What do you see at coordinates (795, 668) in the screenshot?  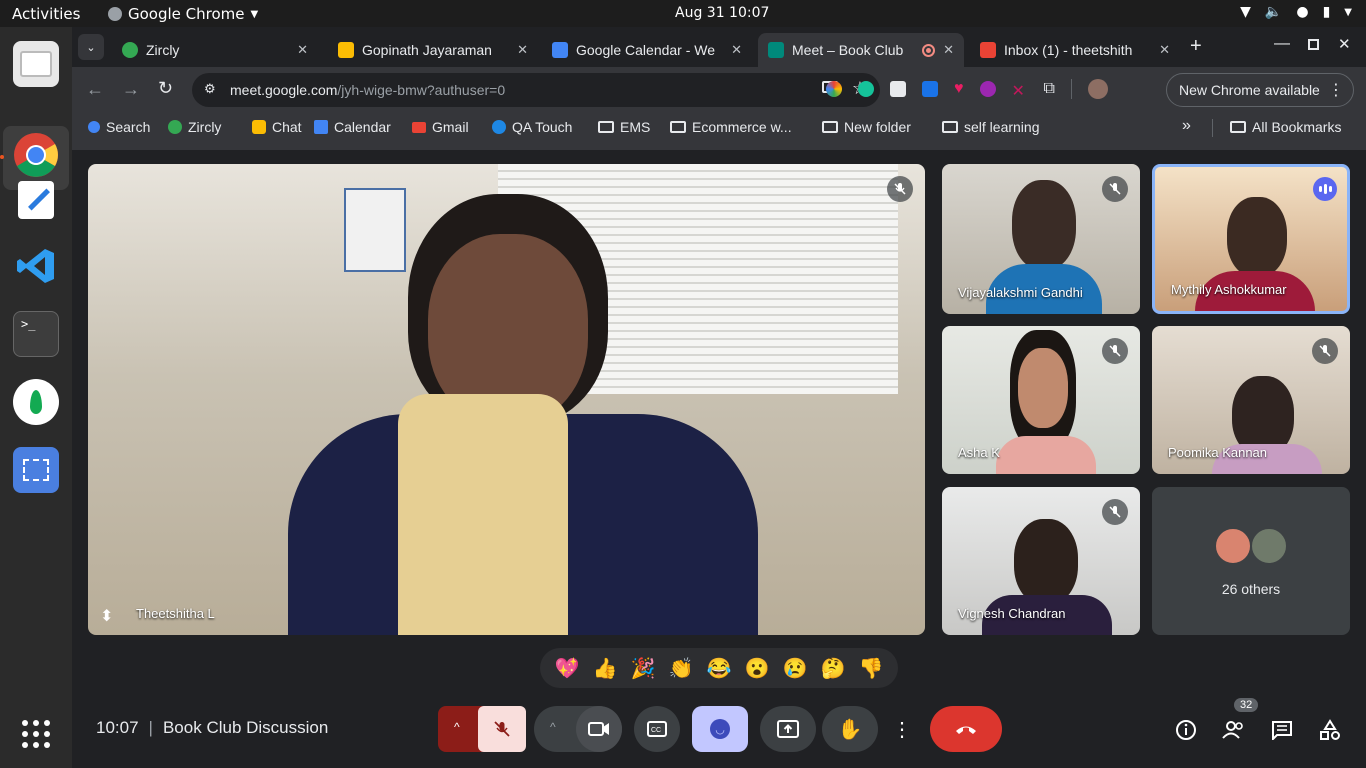 I see `reaction-sad-button: 😢` at bounding box center [795, 668].